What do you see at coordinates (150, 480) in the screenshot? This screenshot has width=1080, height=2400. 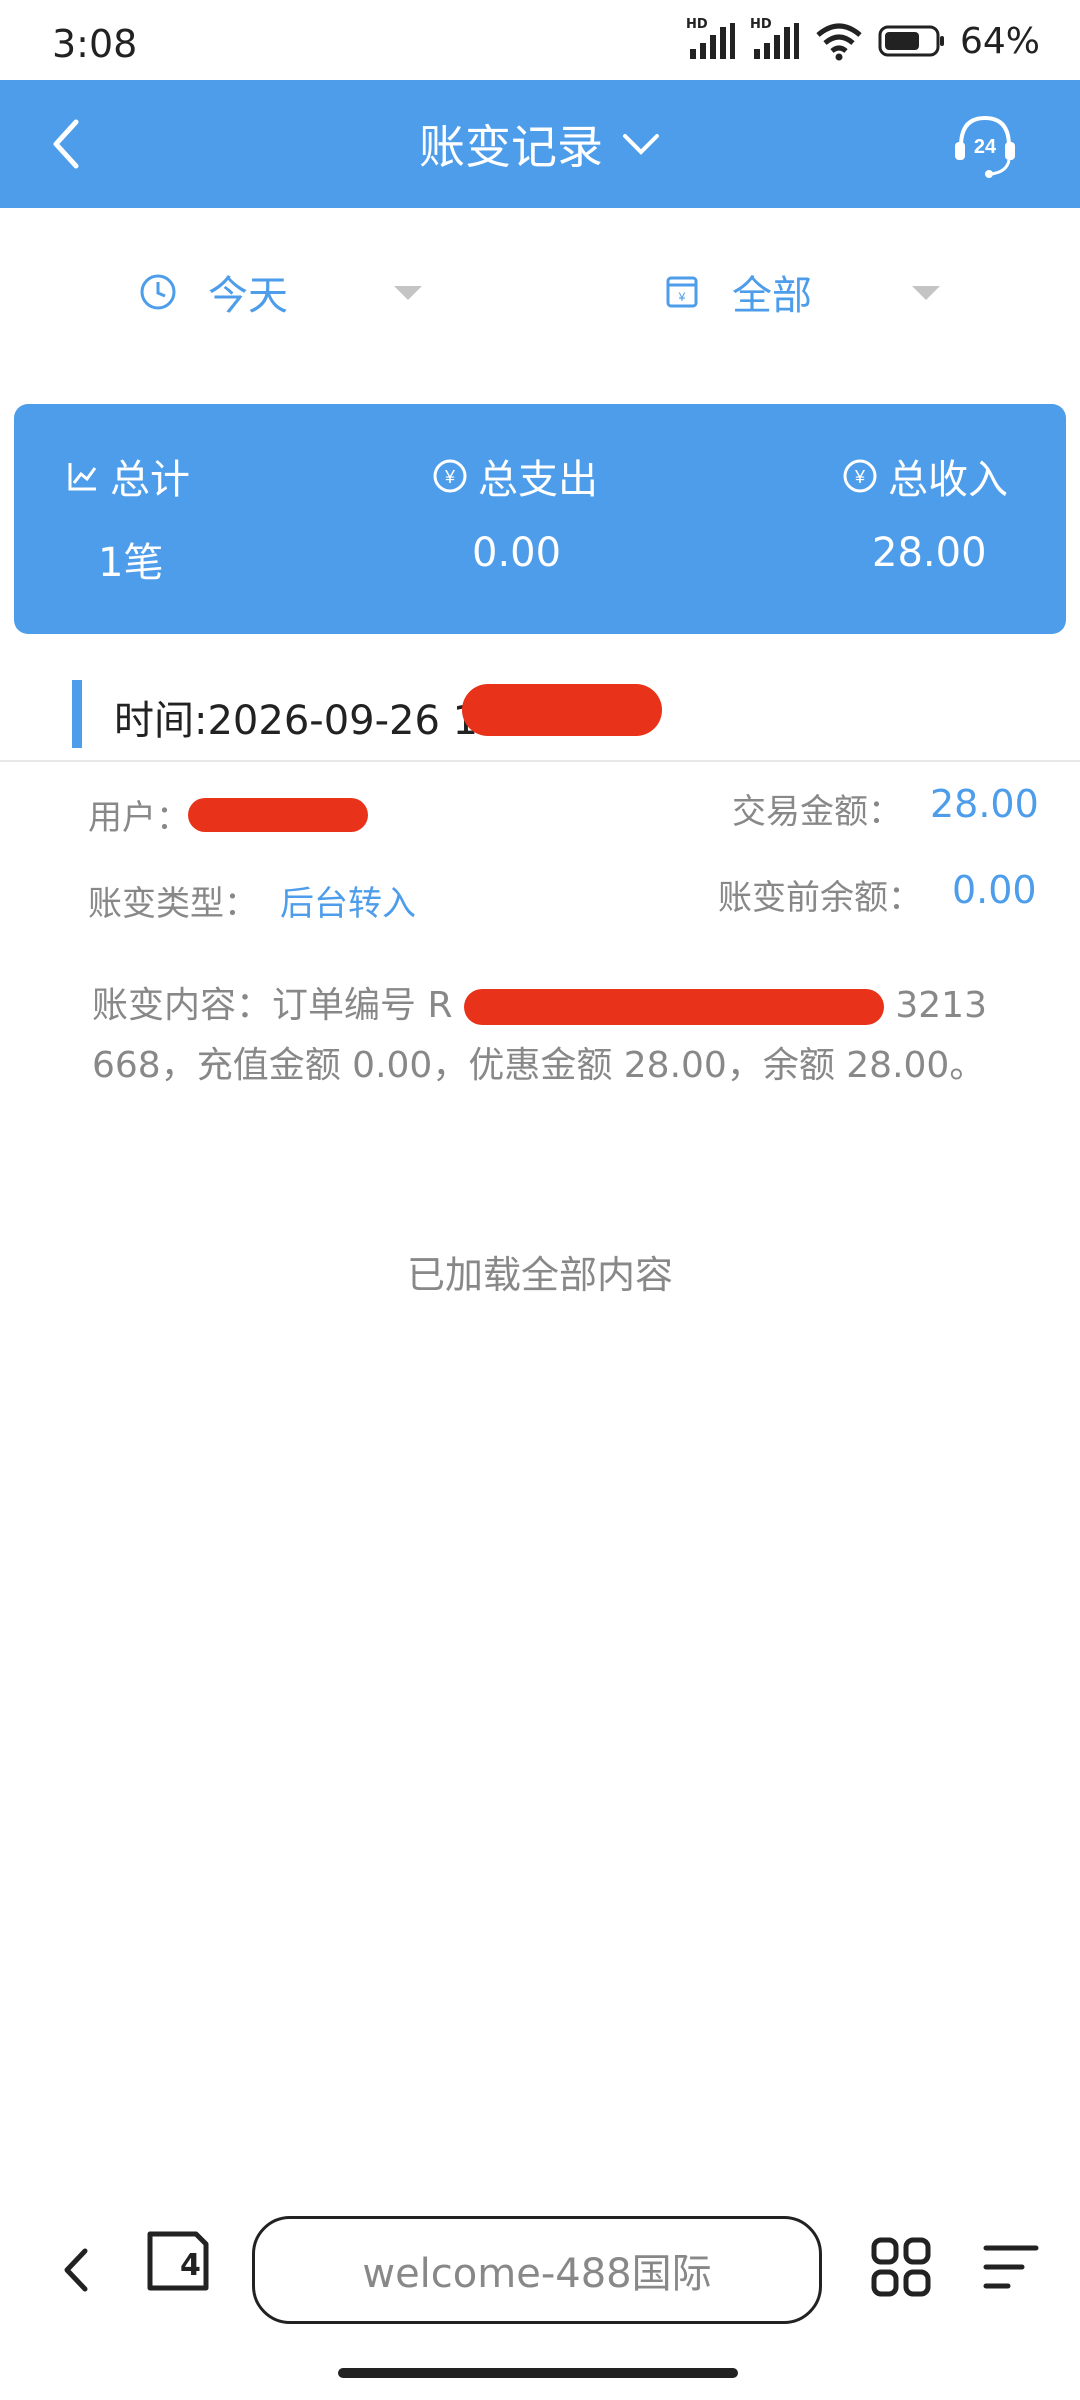 I see `total-label: 总计` at bounding box center [150, 480].